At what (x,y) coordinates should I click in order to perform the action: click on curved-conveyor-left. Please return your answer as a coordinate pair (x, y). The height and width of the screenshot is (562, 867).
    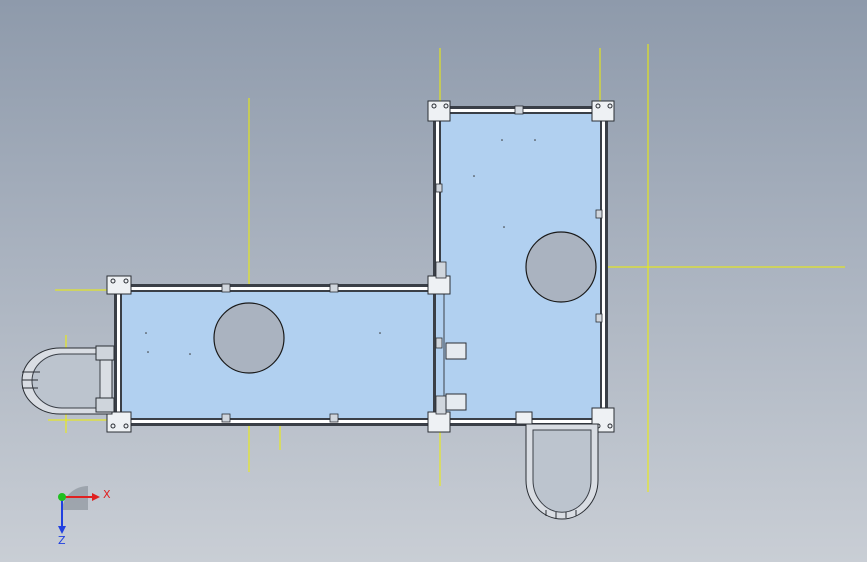
    Looking at the image, I should click on (68, 380).